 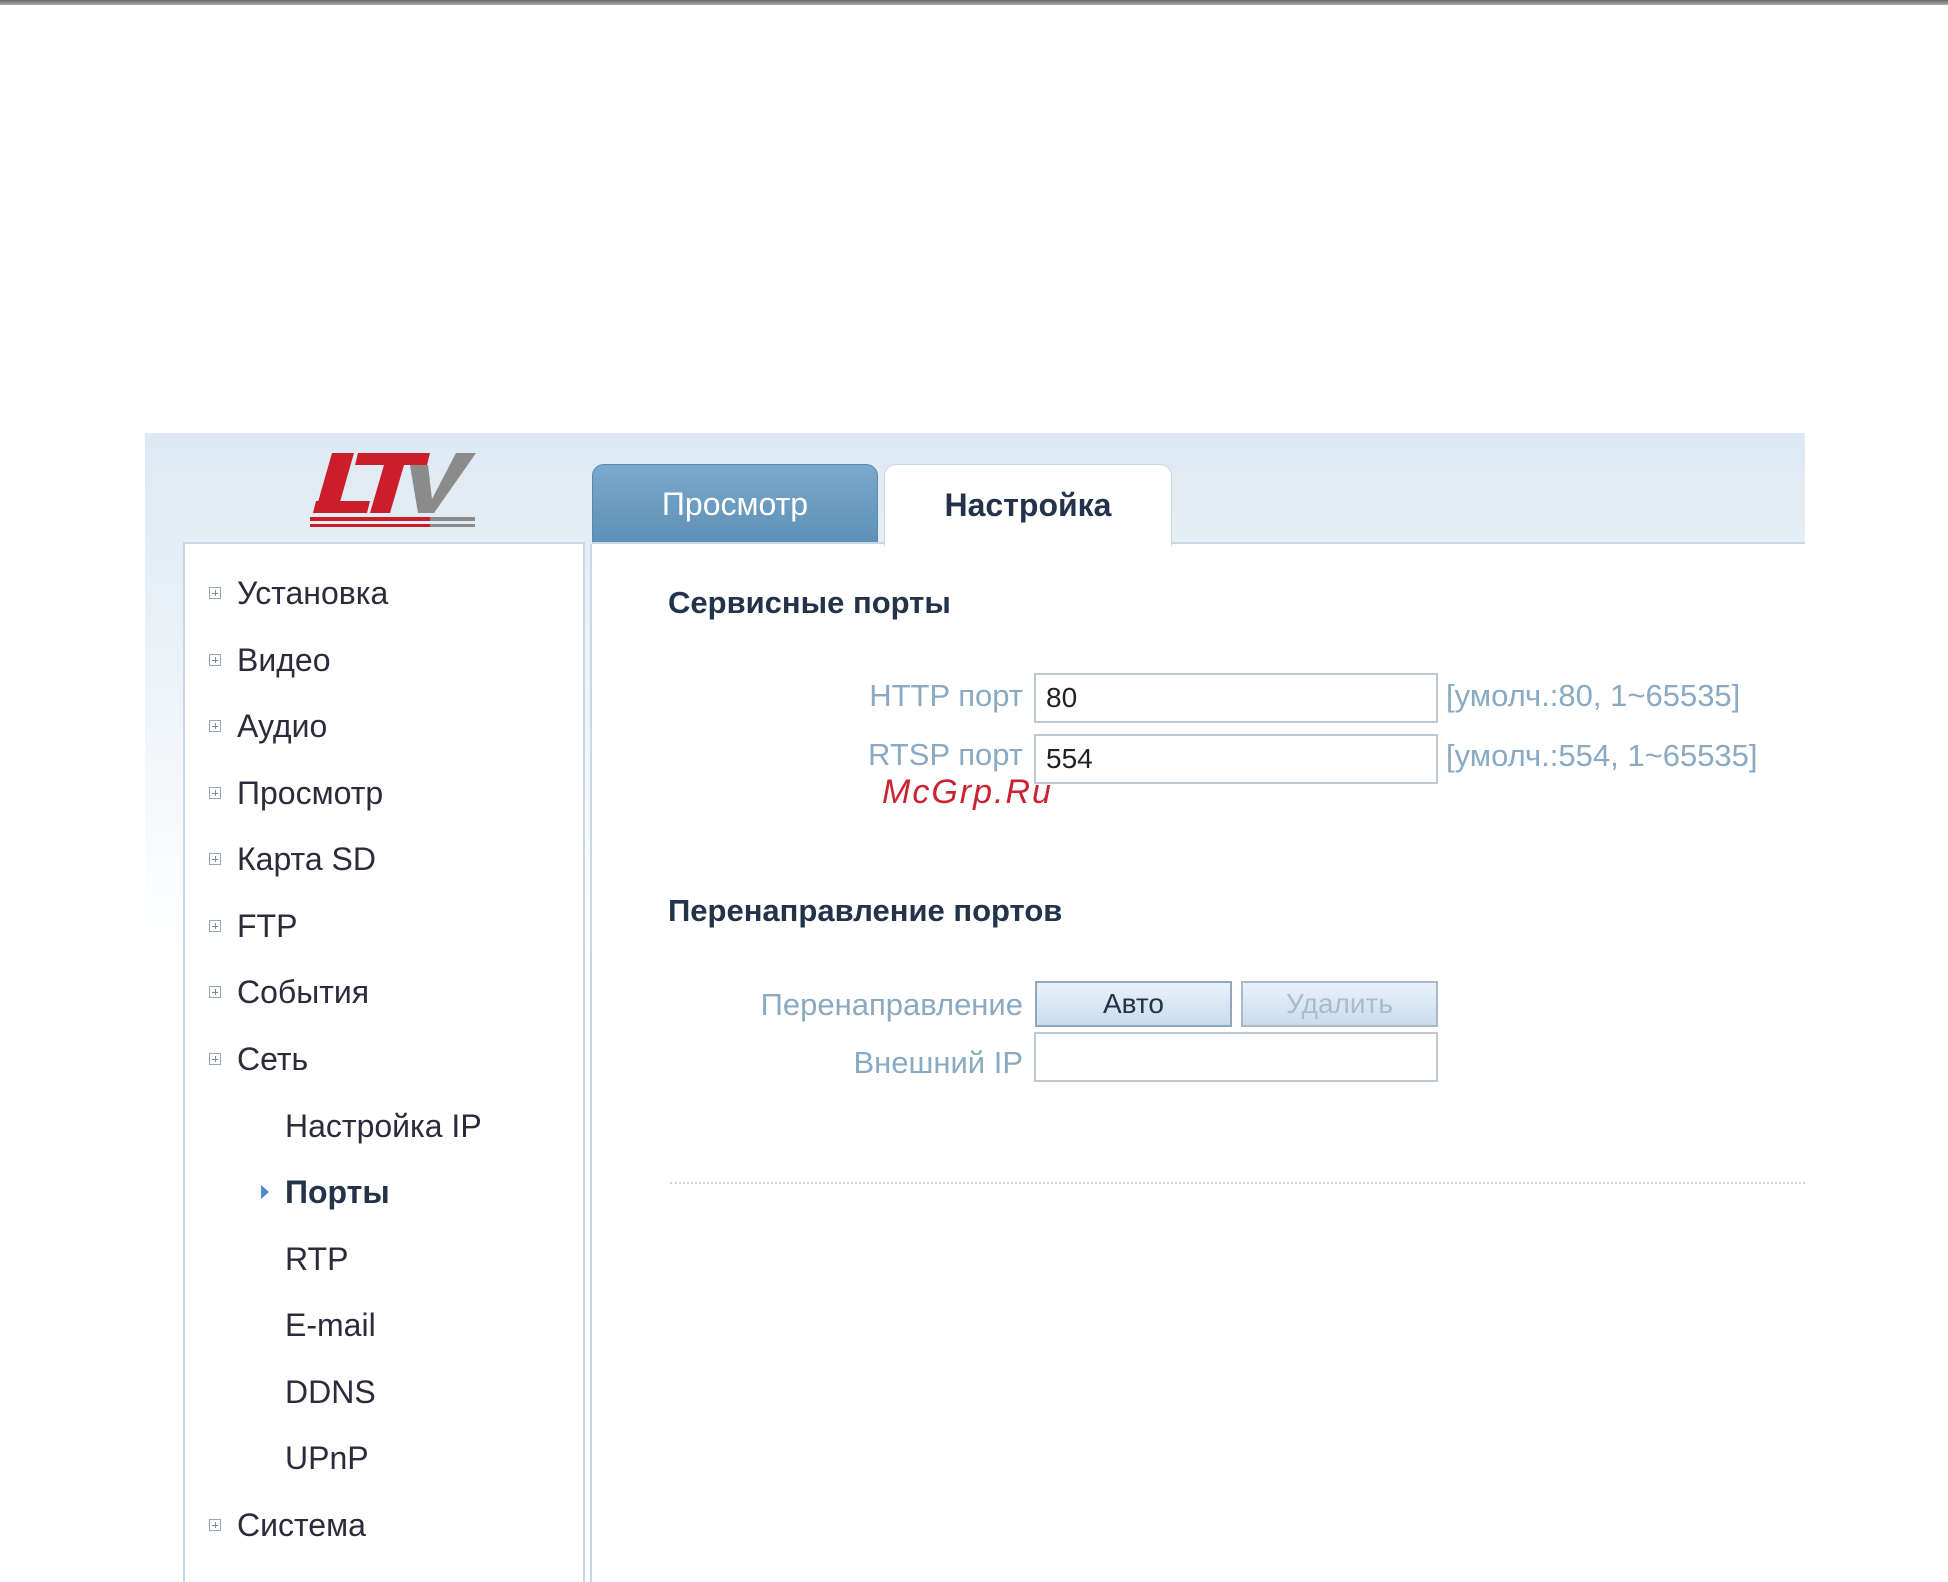 I want to click on sidebar-item-label: RTP, so click(x=317, y=1258).